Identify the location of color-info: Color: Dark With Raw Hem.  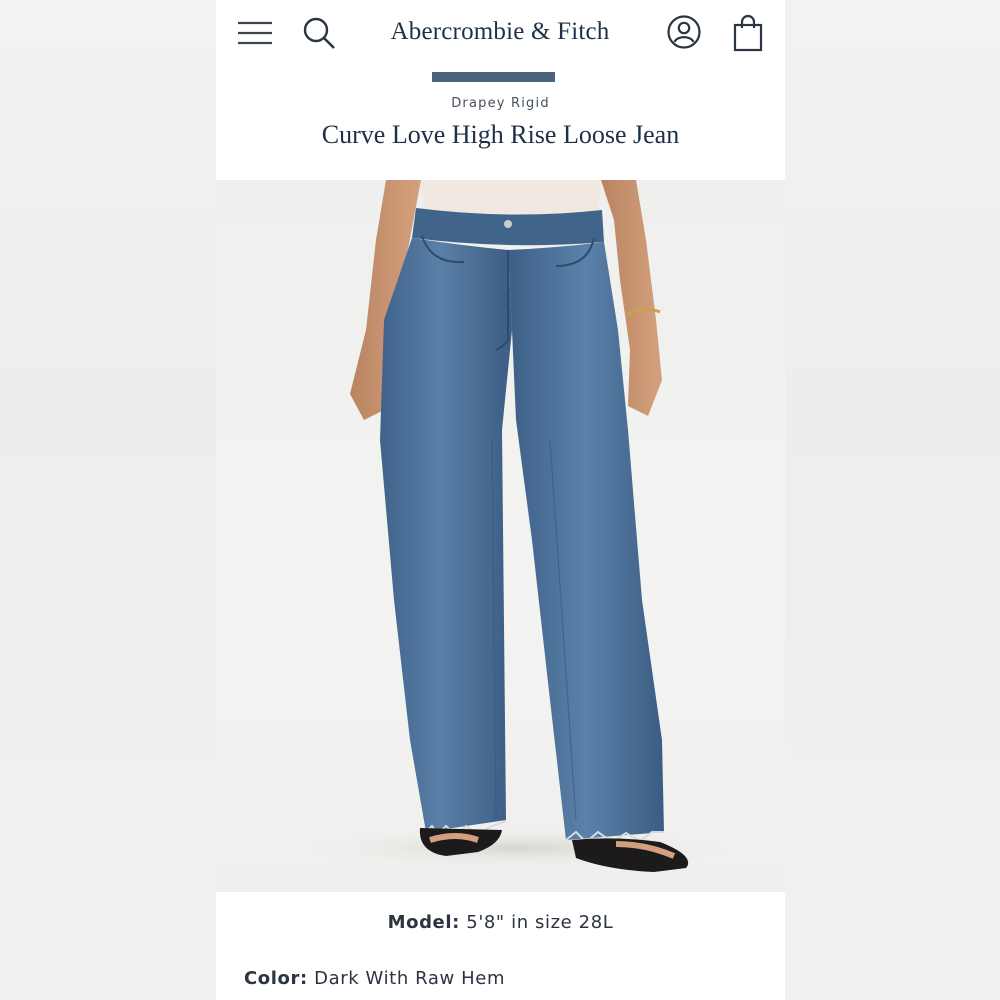
(504, 978).